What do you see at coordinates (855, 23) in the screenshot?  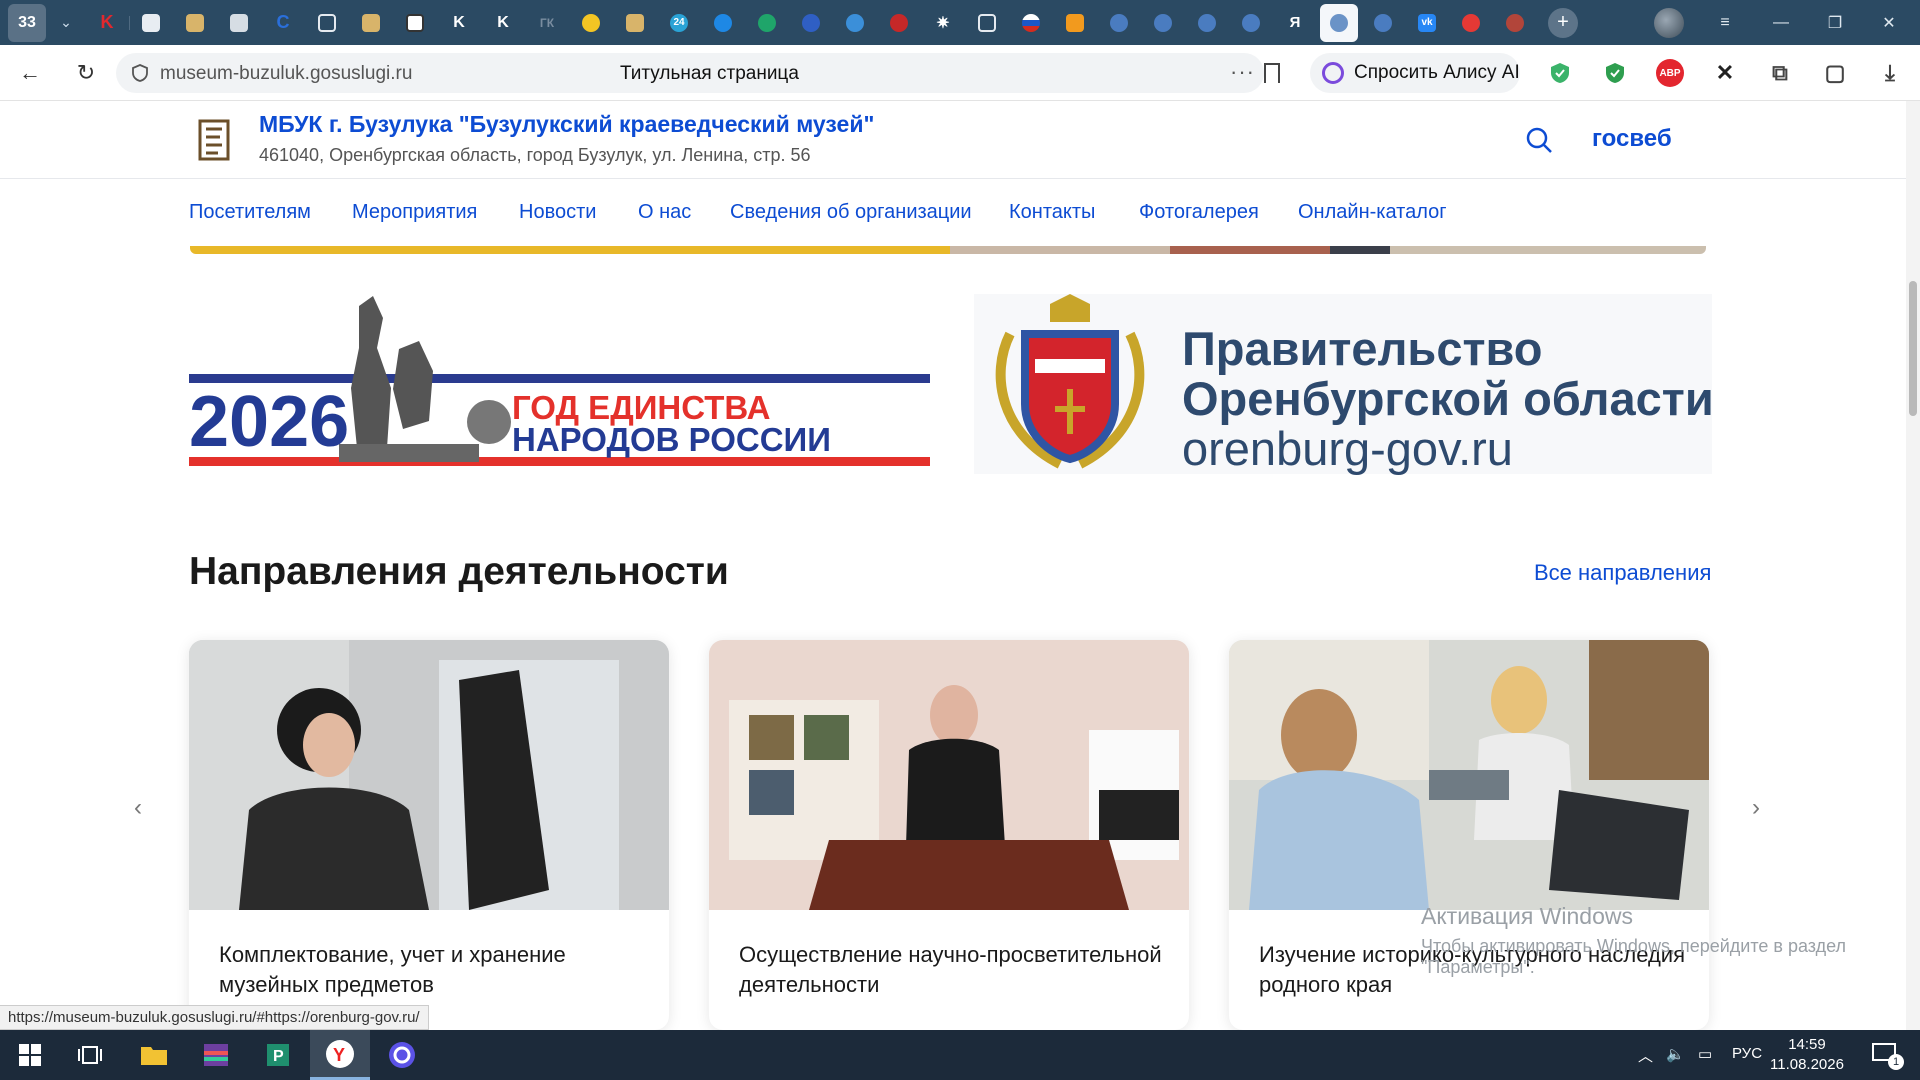 I see `tab-favicon-edge` at bounding box center [855, 23].